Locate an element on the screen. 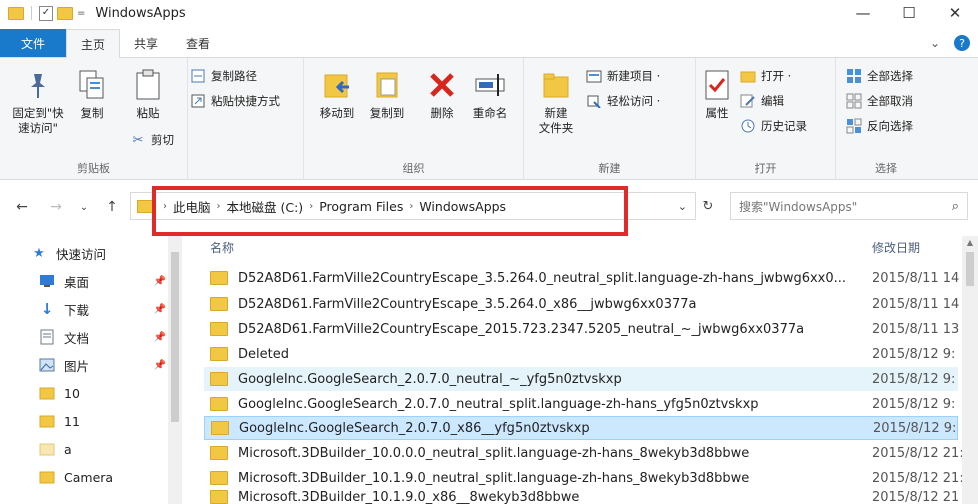  new-item-button: 新建项目 · is located at coordinates (623, 76).